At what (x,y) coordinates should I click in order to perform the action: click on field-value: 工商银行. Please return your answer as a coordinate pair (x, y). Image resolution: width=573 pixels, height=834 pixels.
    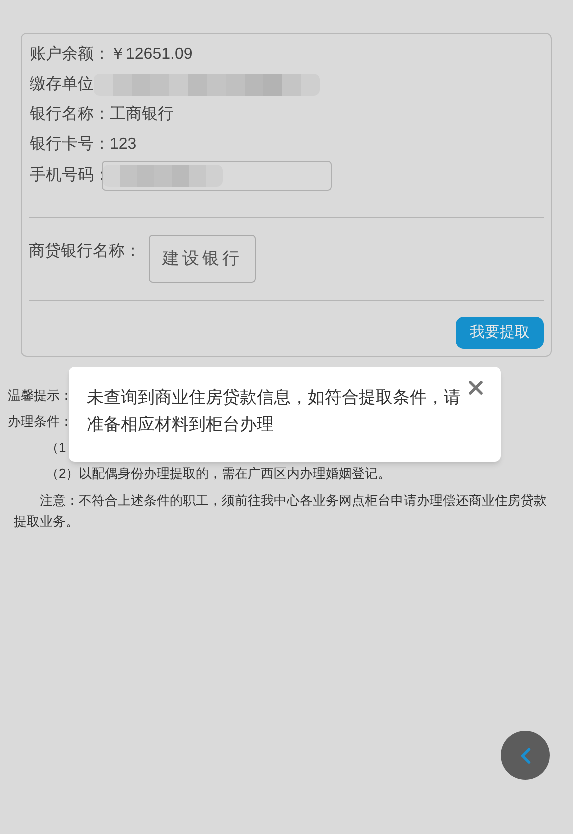
    Looking at the image, I should click on (142, 115).